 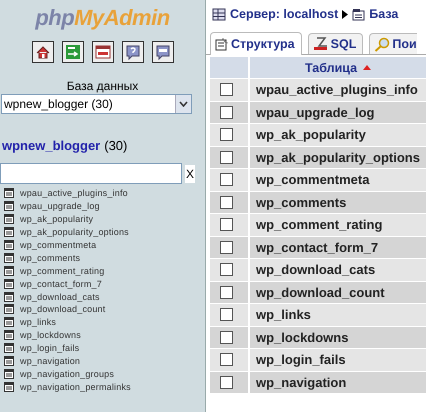 What do you see at coordinates (50, 335) in the screenshot?
I see `table-link: wp_lockdowns` at bounding box center [50, 335].